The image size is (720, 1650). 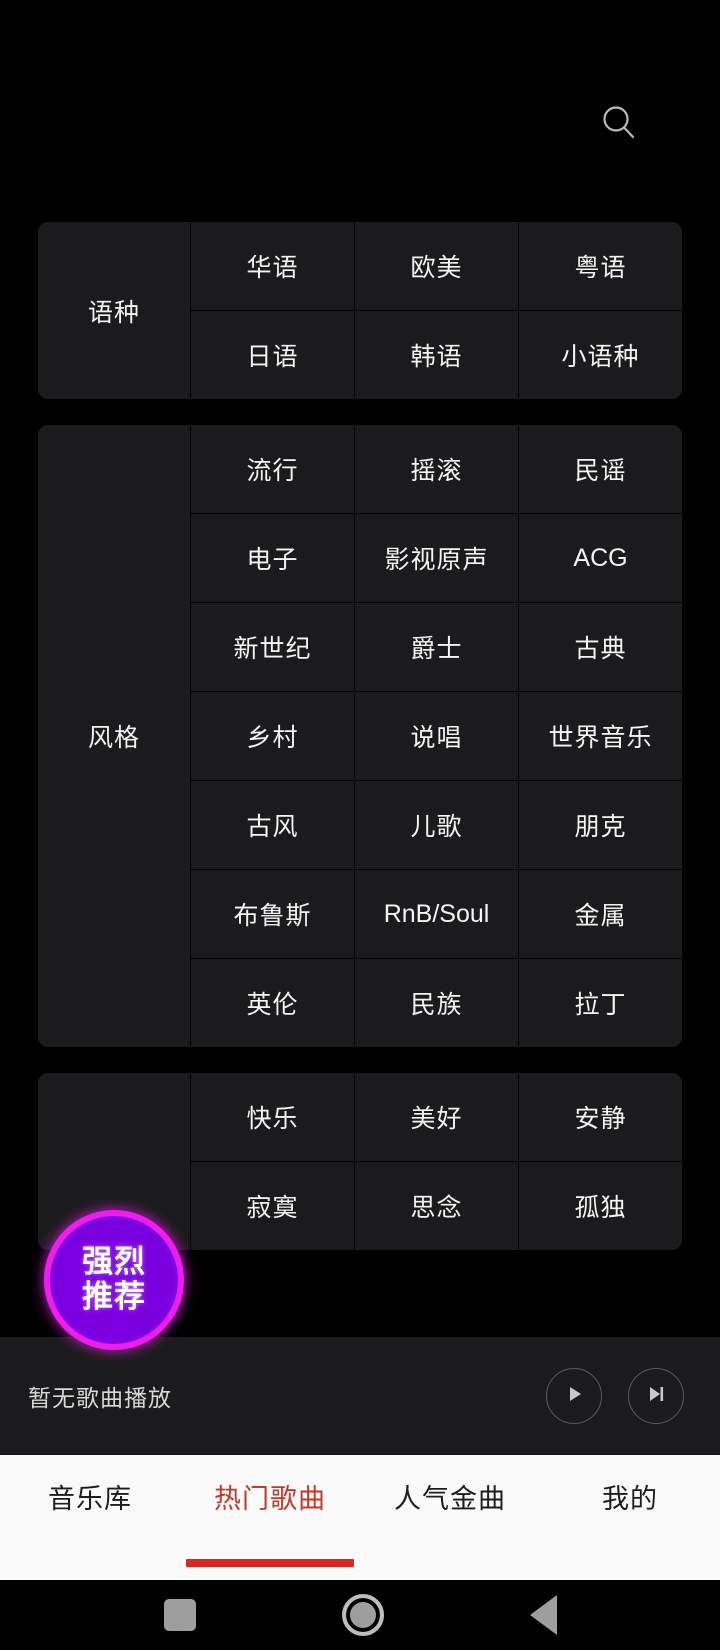 I want to click on mini-player: 暂无歌曲播放, so click(x=360, y=1396).